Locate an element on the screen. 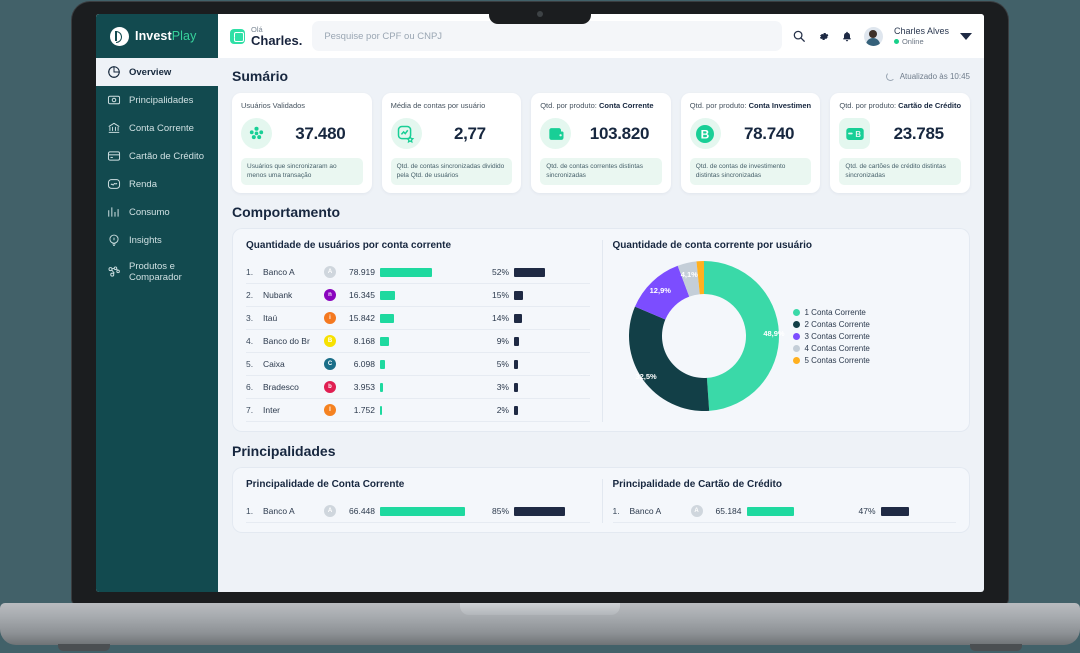 The image size is (1080, 653). page-title: Sumário is located at coordinates (260, 76).